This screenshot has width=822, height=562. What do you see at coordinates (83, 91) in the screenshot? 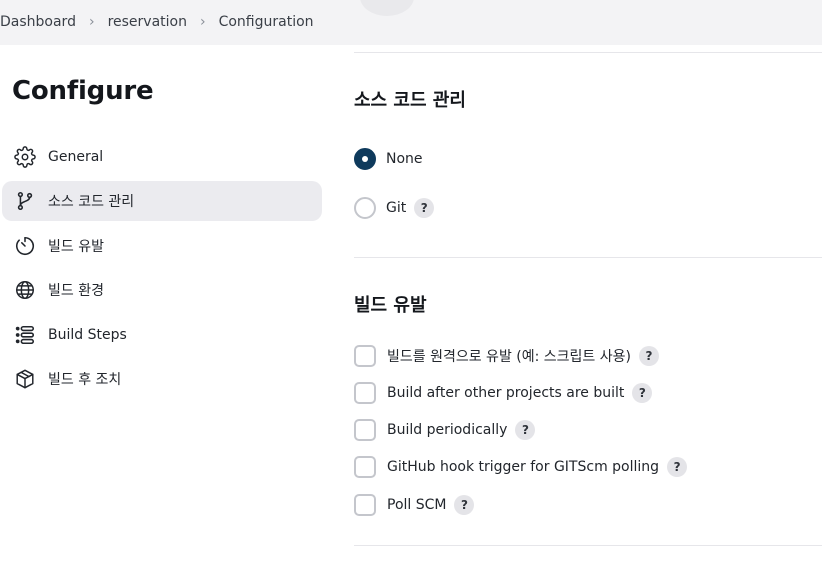
I see `page-title: Configure` at bounding box center [83, 91].